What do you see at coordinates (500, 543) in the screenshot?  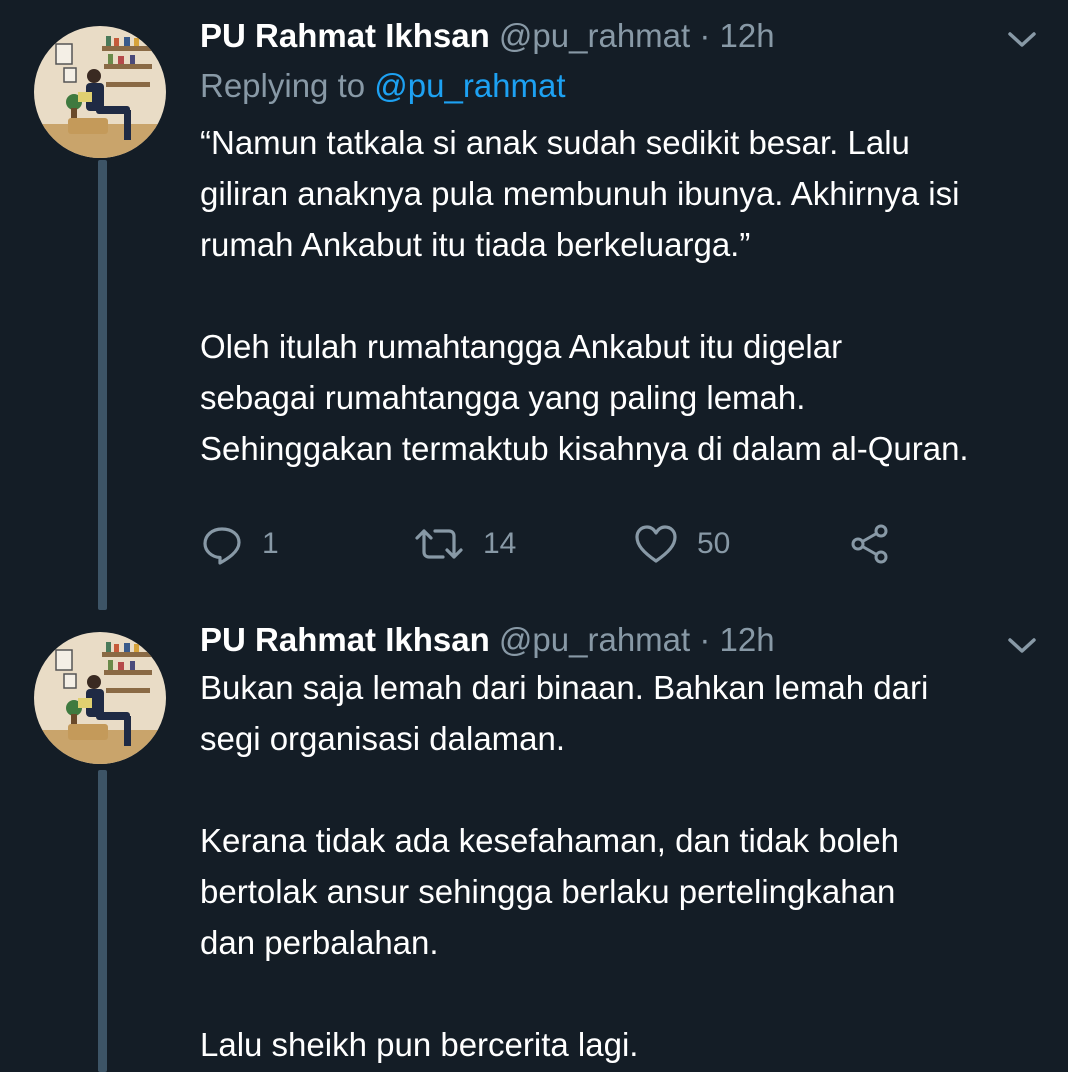 I see `retweet-count: 14` at bounding box center [500, 543].